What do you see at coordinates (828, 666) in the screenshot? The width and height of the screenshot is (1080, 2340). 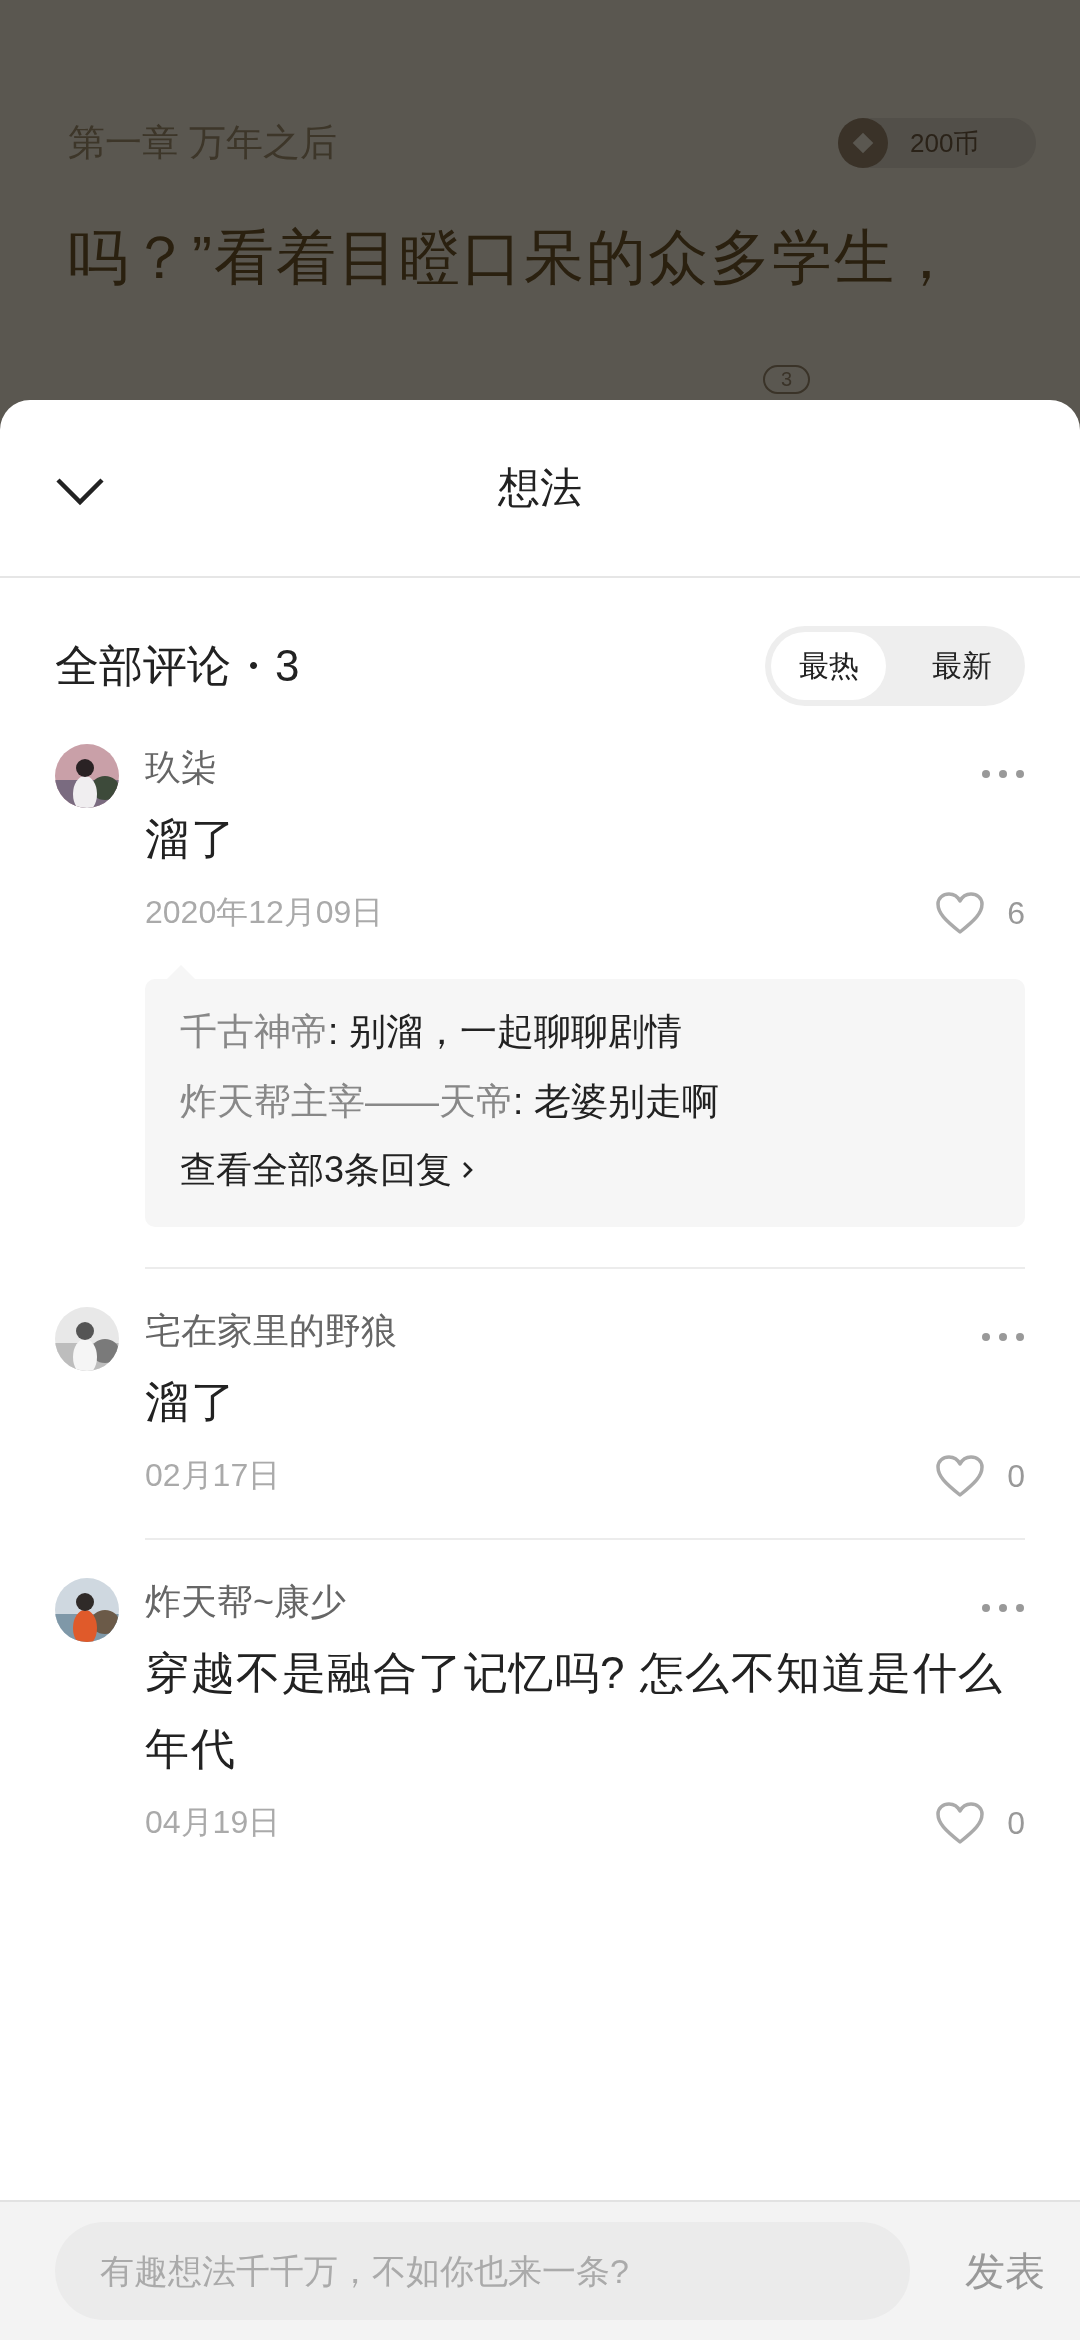 I see `sort-tab: 最热` at bounding box center [828, 666].